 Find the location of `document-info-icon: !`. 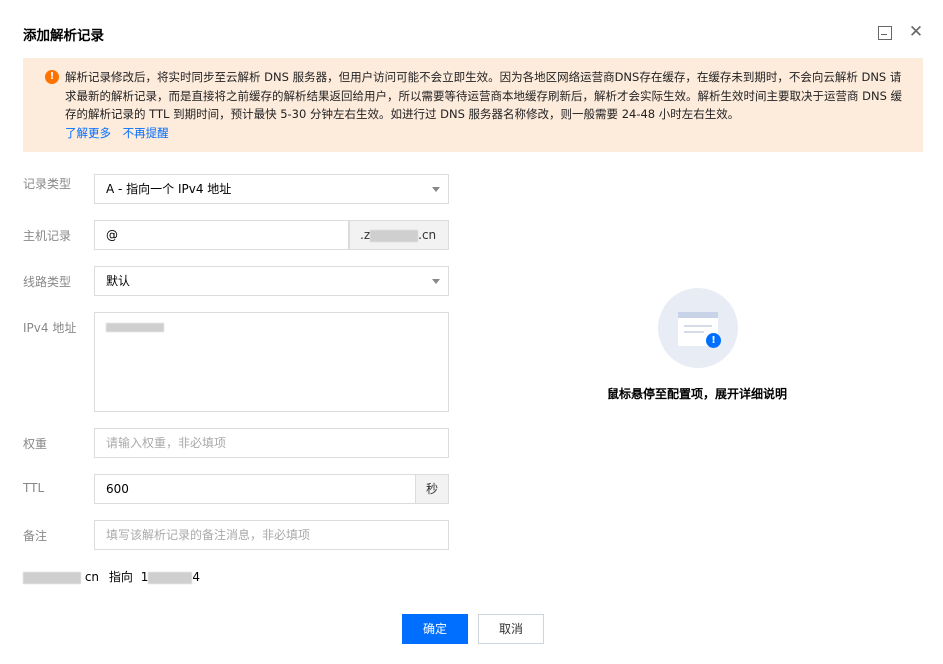

document-info-icon: ! is located at coordinates (698, 328).